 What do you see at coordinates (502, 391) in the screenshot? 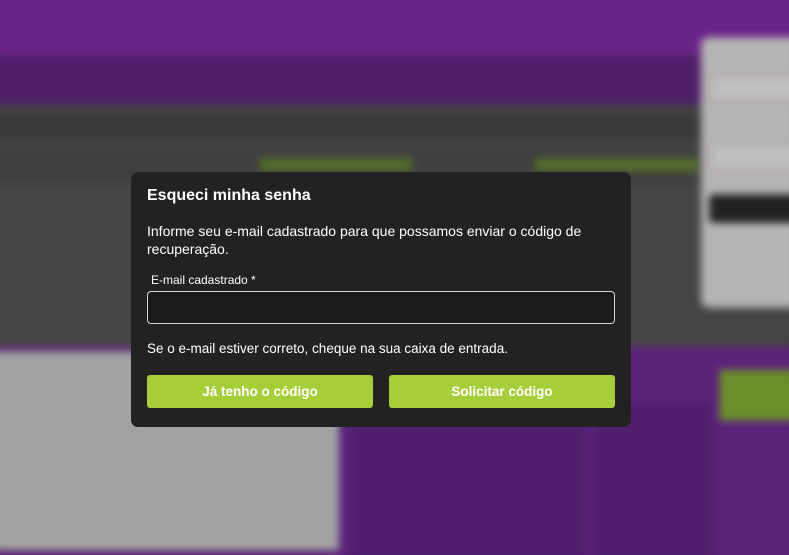
I see `request-code-button: Solicitar código` at bounding box center [502, 391].